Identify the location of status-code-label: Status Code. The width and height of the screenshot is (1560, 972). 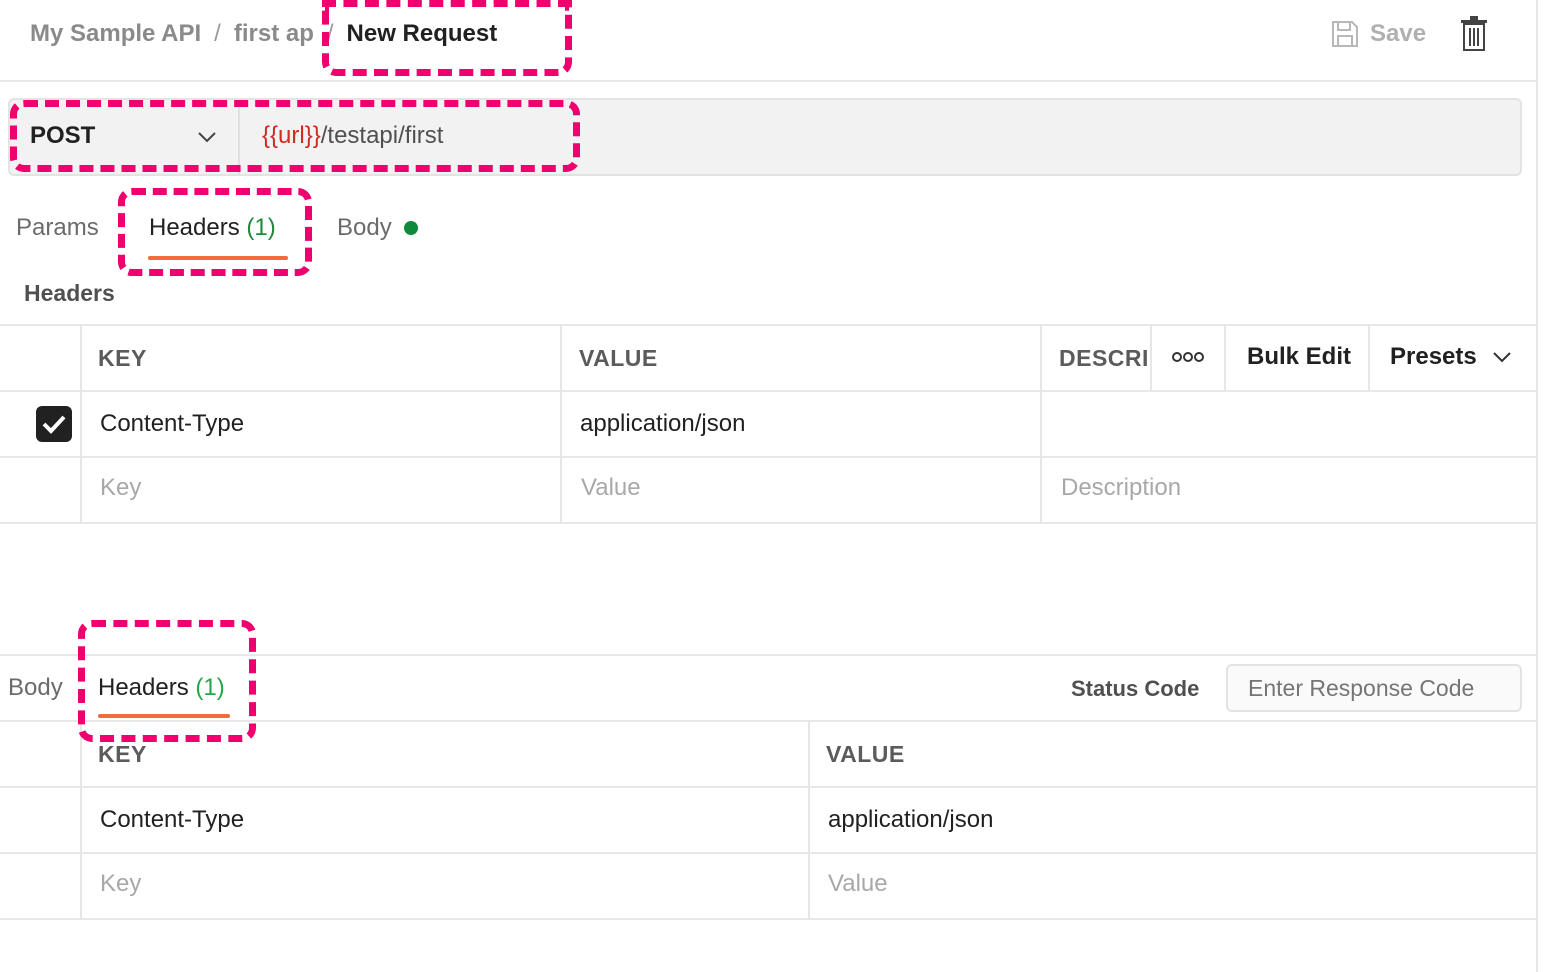
(1135, 688).